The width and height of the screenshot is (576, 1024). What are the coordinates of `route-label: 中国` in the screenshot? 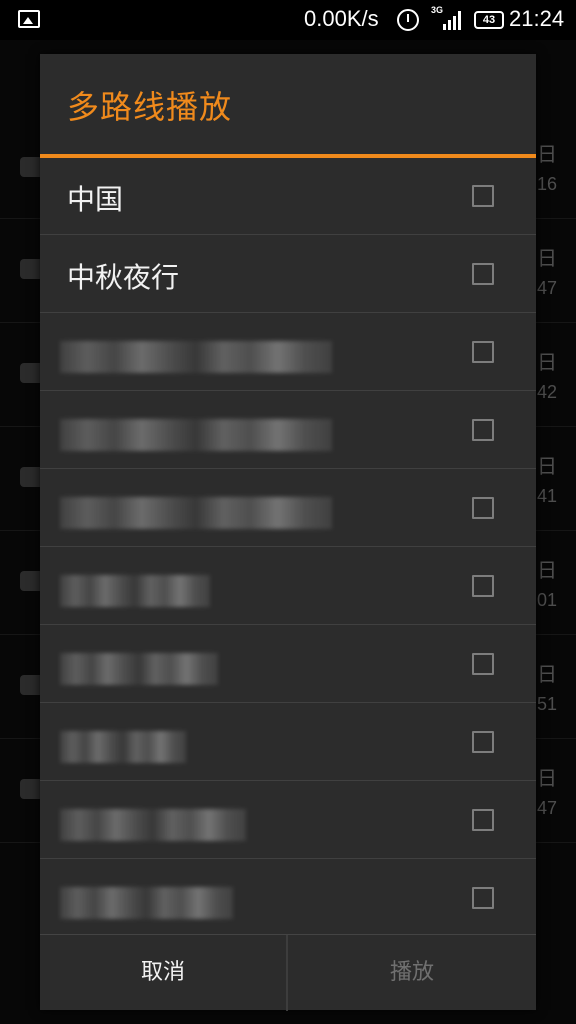 It's located at (95, 199).